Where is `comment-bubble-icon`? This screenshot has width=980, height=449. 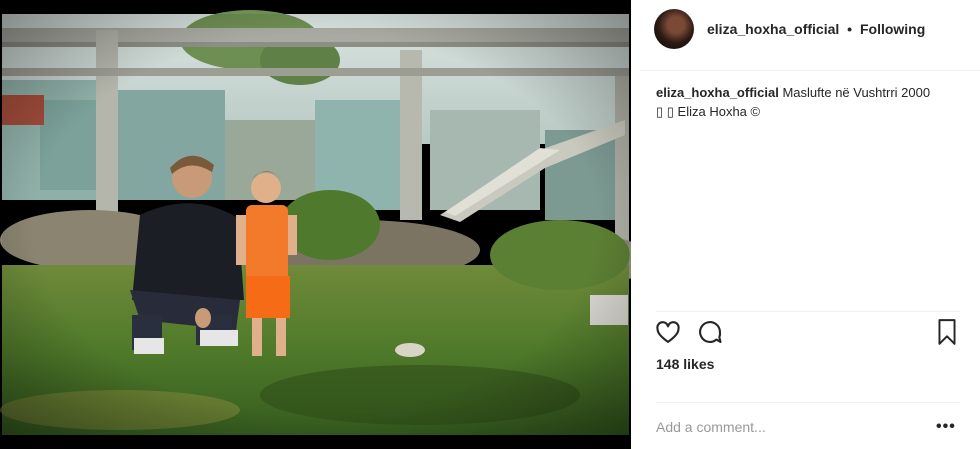
comment-bubble-icon is located at coordinates (710, 334).